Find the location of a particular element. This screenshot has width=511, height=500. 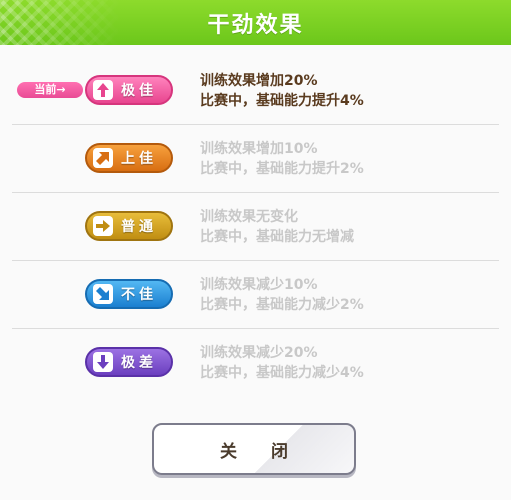

down-arrow-icon is located at coordinates (103, 362).